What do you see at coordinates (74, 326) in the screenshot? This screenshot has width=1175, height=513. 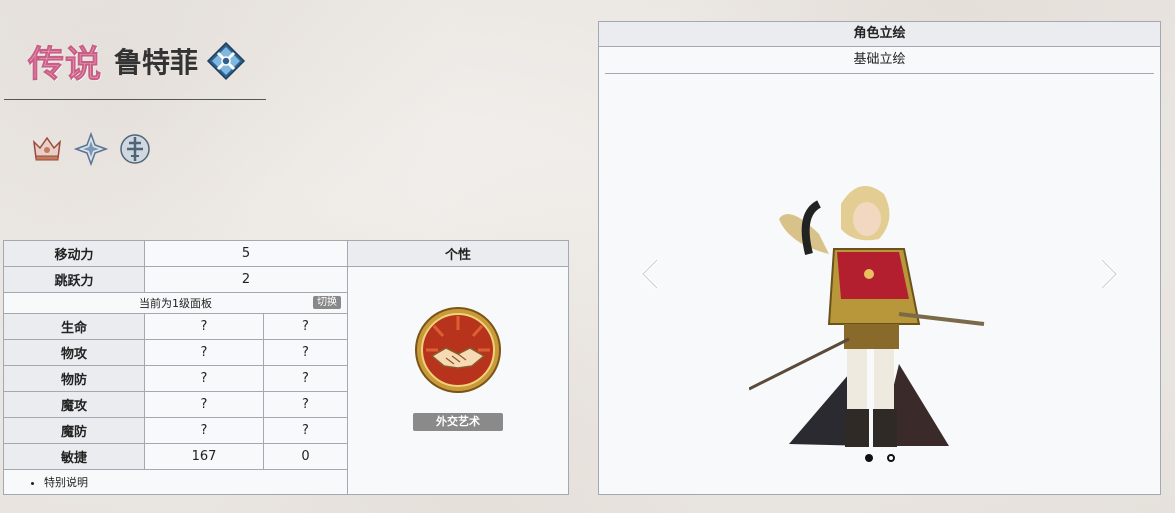 I see `stat-label: 生命` at bounding box center [74, 326].